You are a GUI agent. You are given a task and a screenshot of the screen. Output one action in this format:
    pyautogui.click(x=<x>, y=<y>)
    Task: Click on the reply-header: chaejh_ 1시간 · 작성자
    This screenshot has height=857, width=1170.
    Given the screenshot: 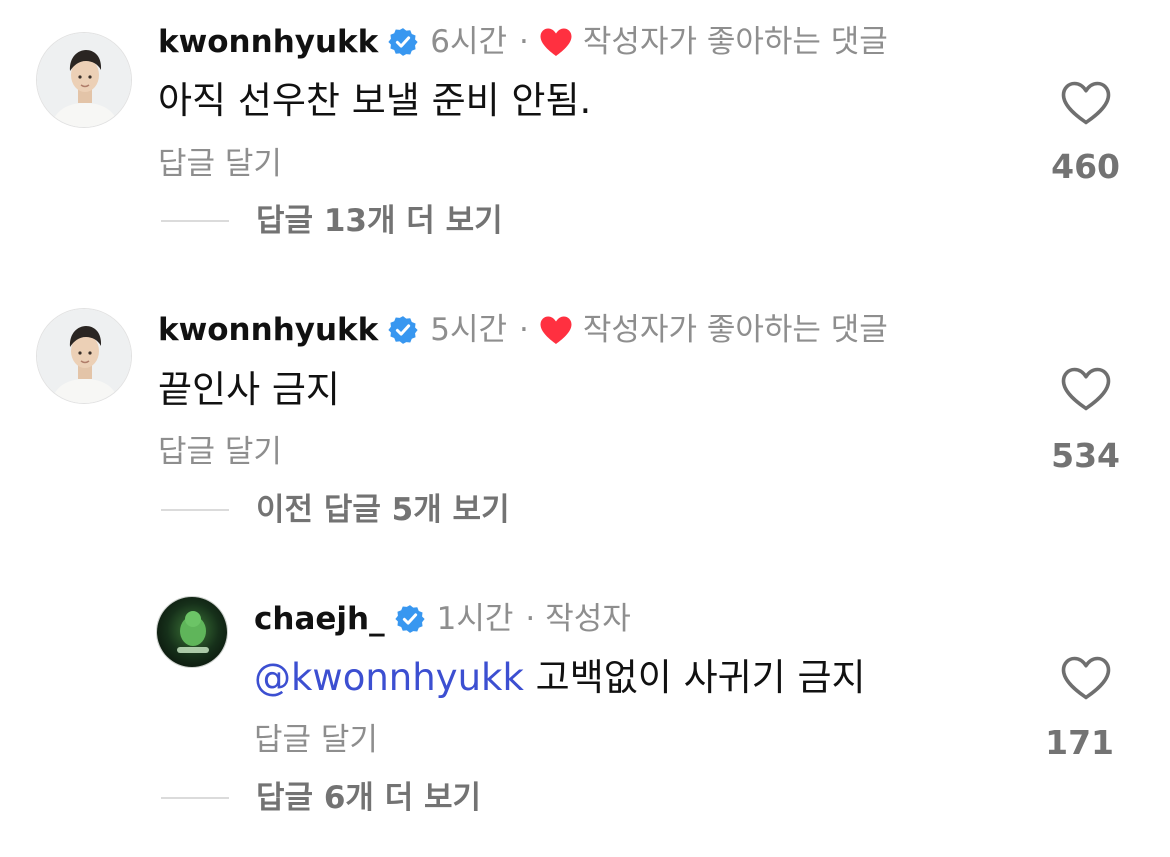 What is the action you would take?
    pyautogui.click(x=442, y=619)
    